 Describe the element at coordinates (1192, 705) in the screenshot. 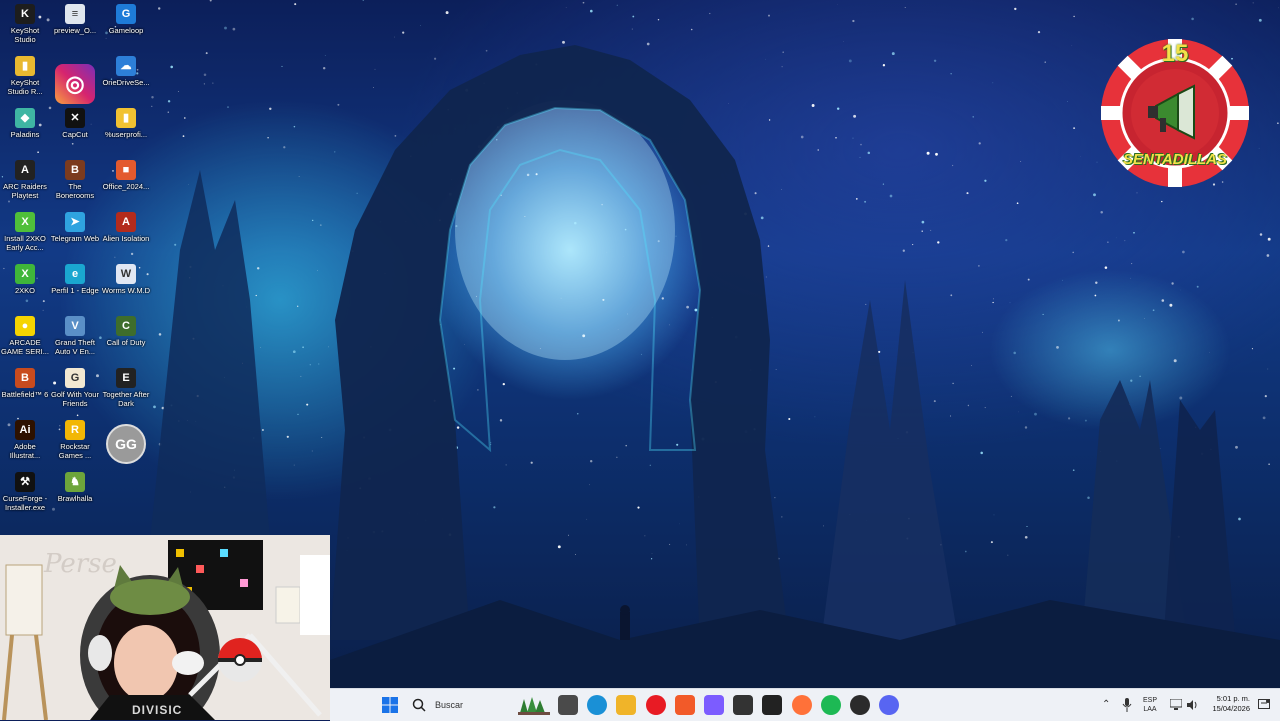

I see `volume-icon` at that location.